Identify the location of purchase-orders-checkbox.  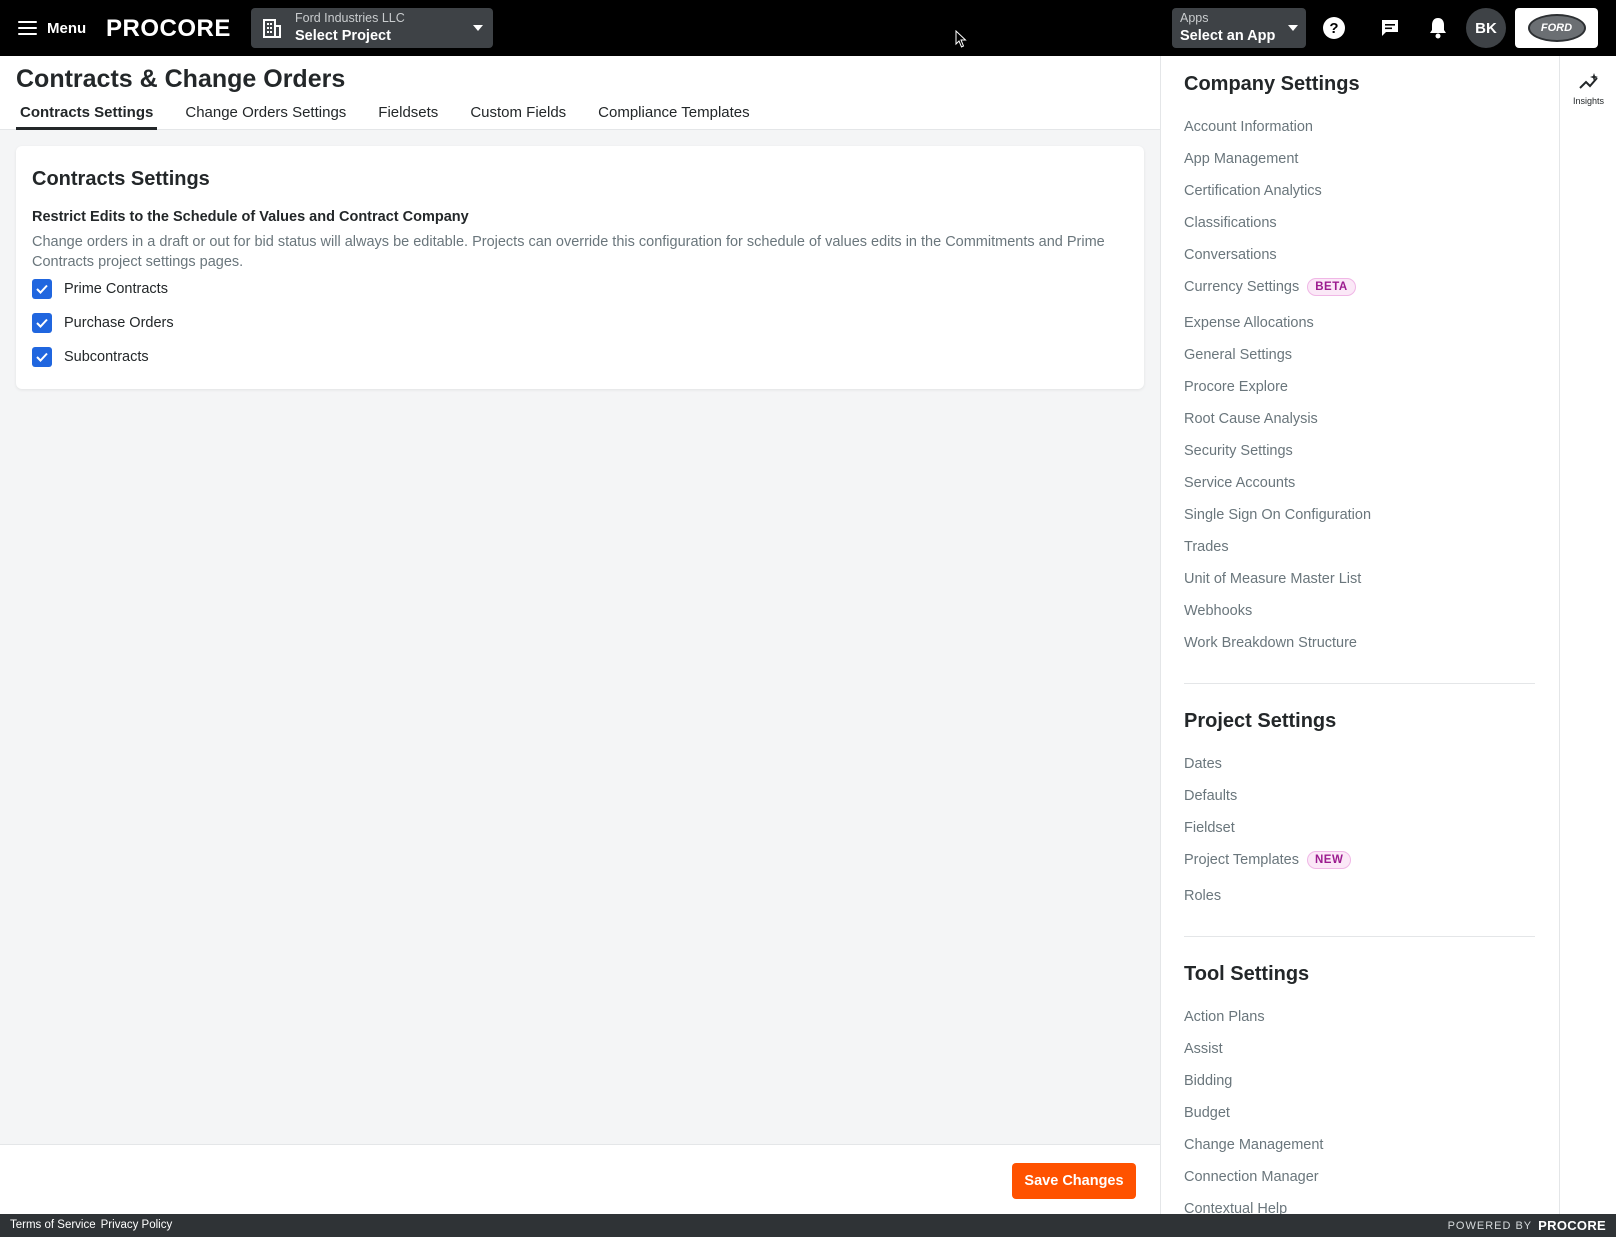
(42, 323).